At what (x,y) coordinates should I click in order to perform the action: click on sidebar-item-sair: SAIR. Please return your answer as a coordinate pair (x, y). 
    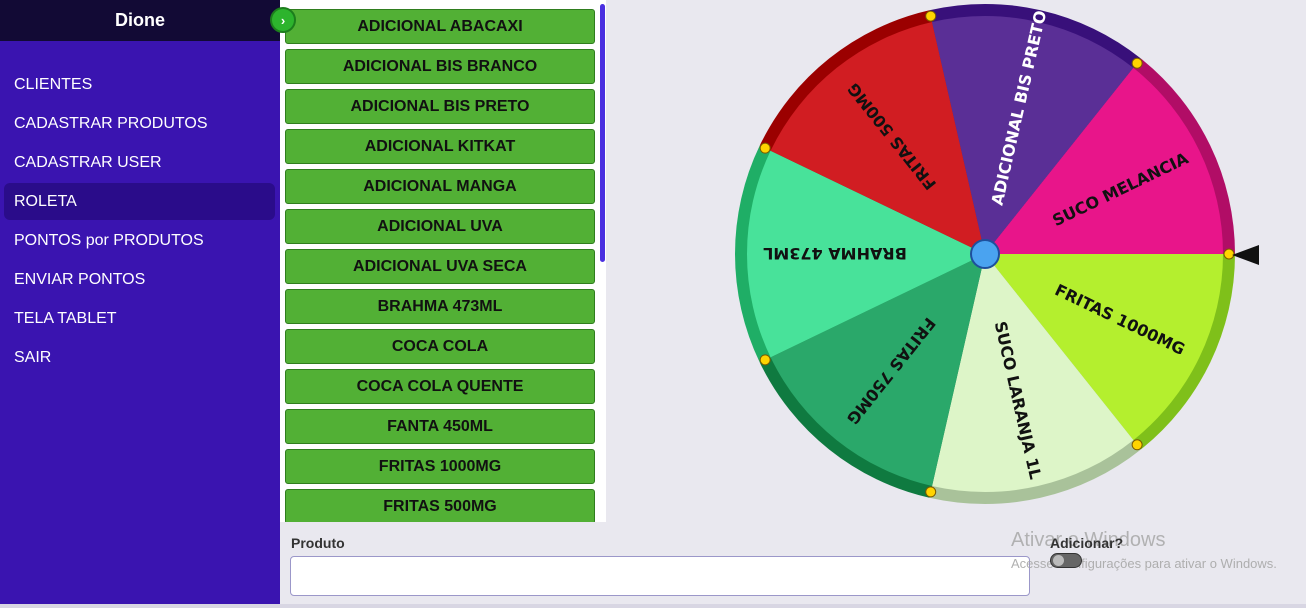
    Looking at the image, I should click on (139, 357).